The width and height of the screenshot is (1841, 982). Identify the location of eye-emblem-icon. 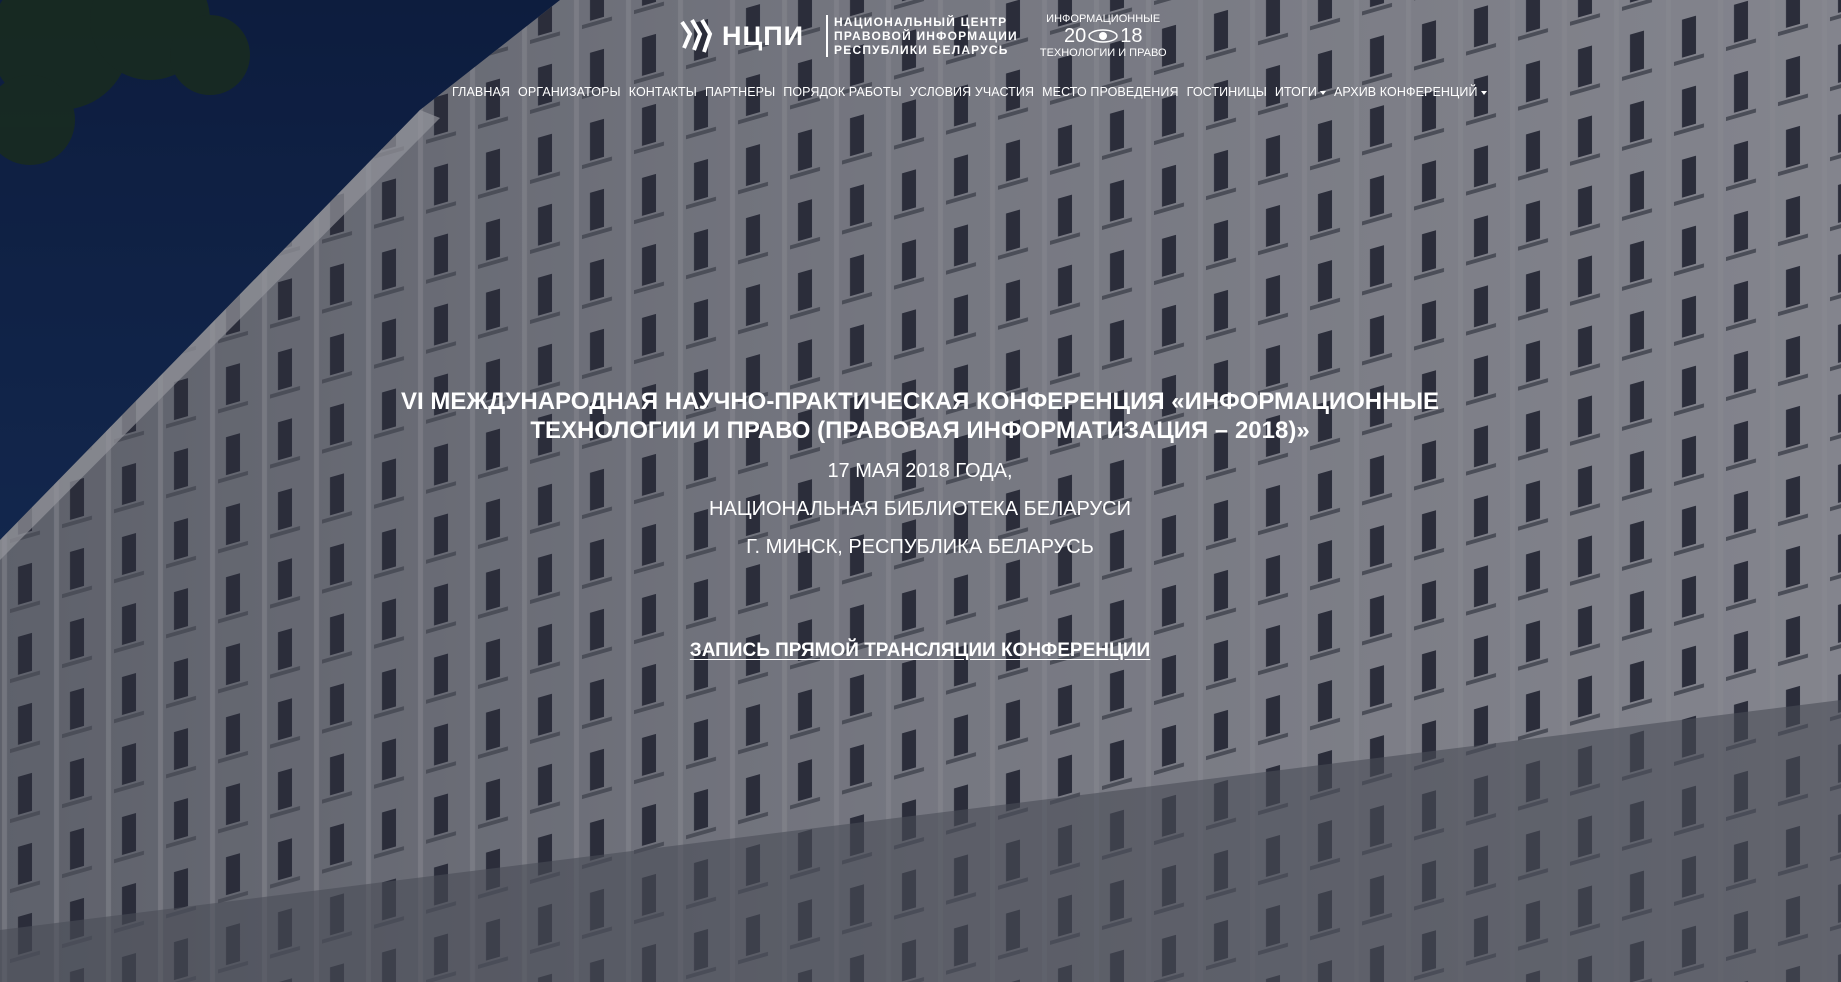
(1103, 36).